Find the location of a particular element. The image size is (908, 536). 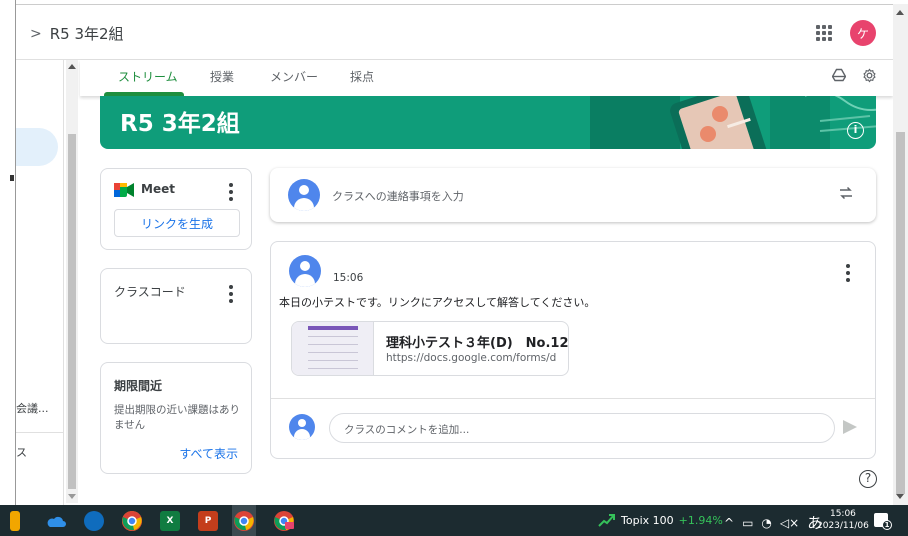

upcoming-title: 期限間近 is located at coordinates (138, 386).